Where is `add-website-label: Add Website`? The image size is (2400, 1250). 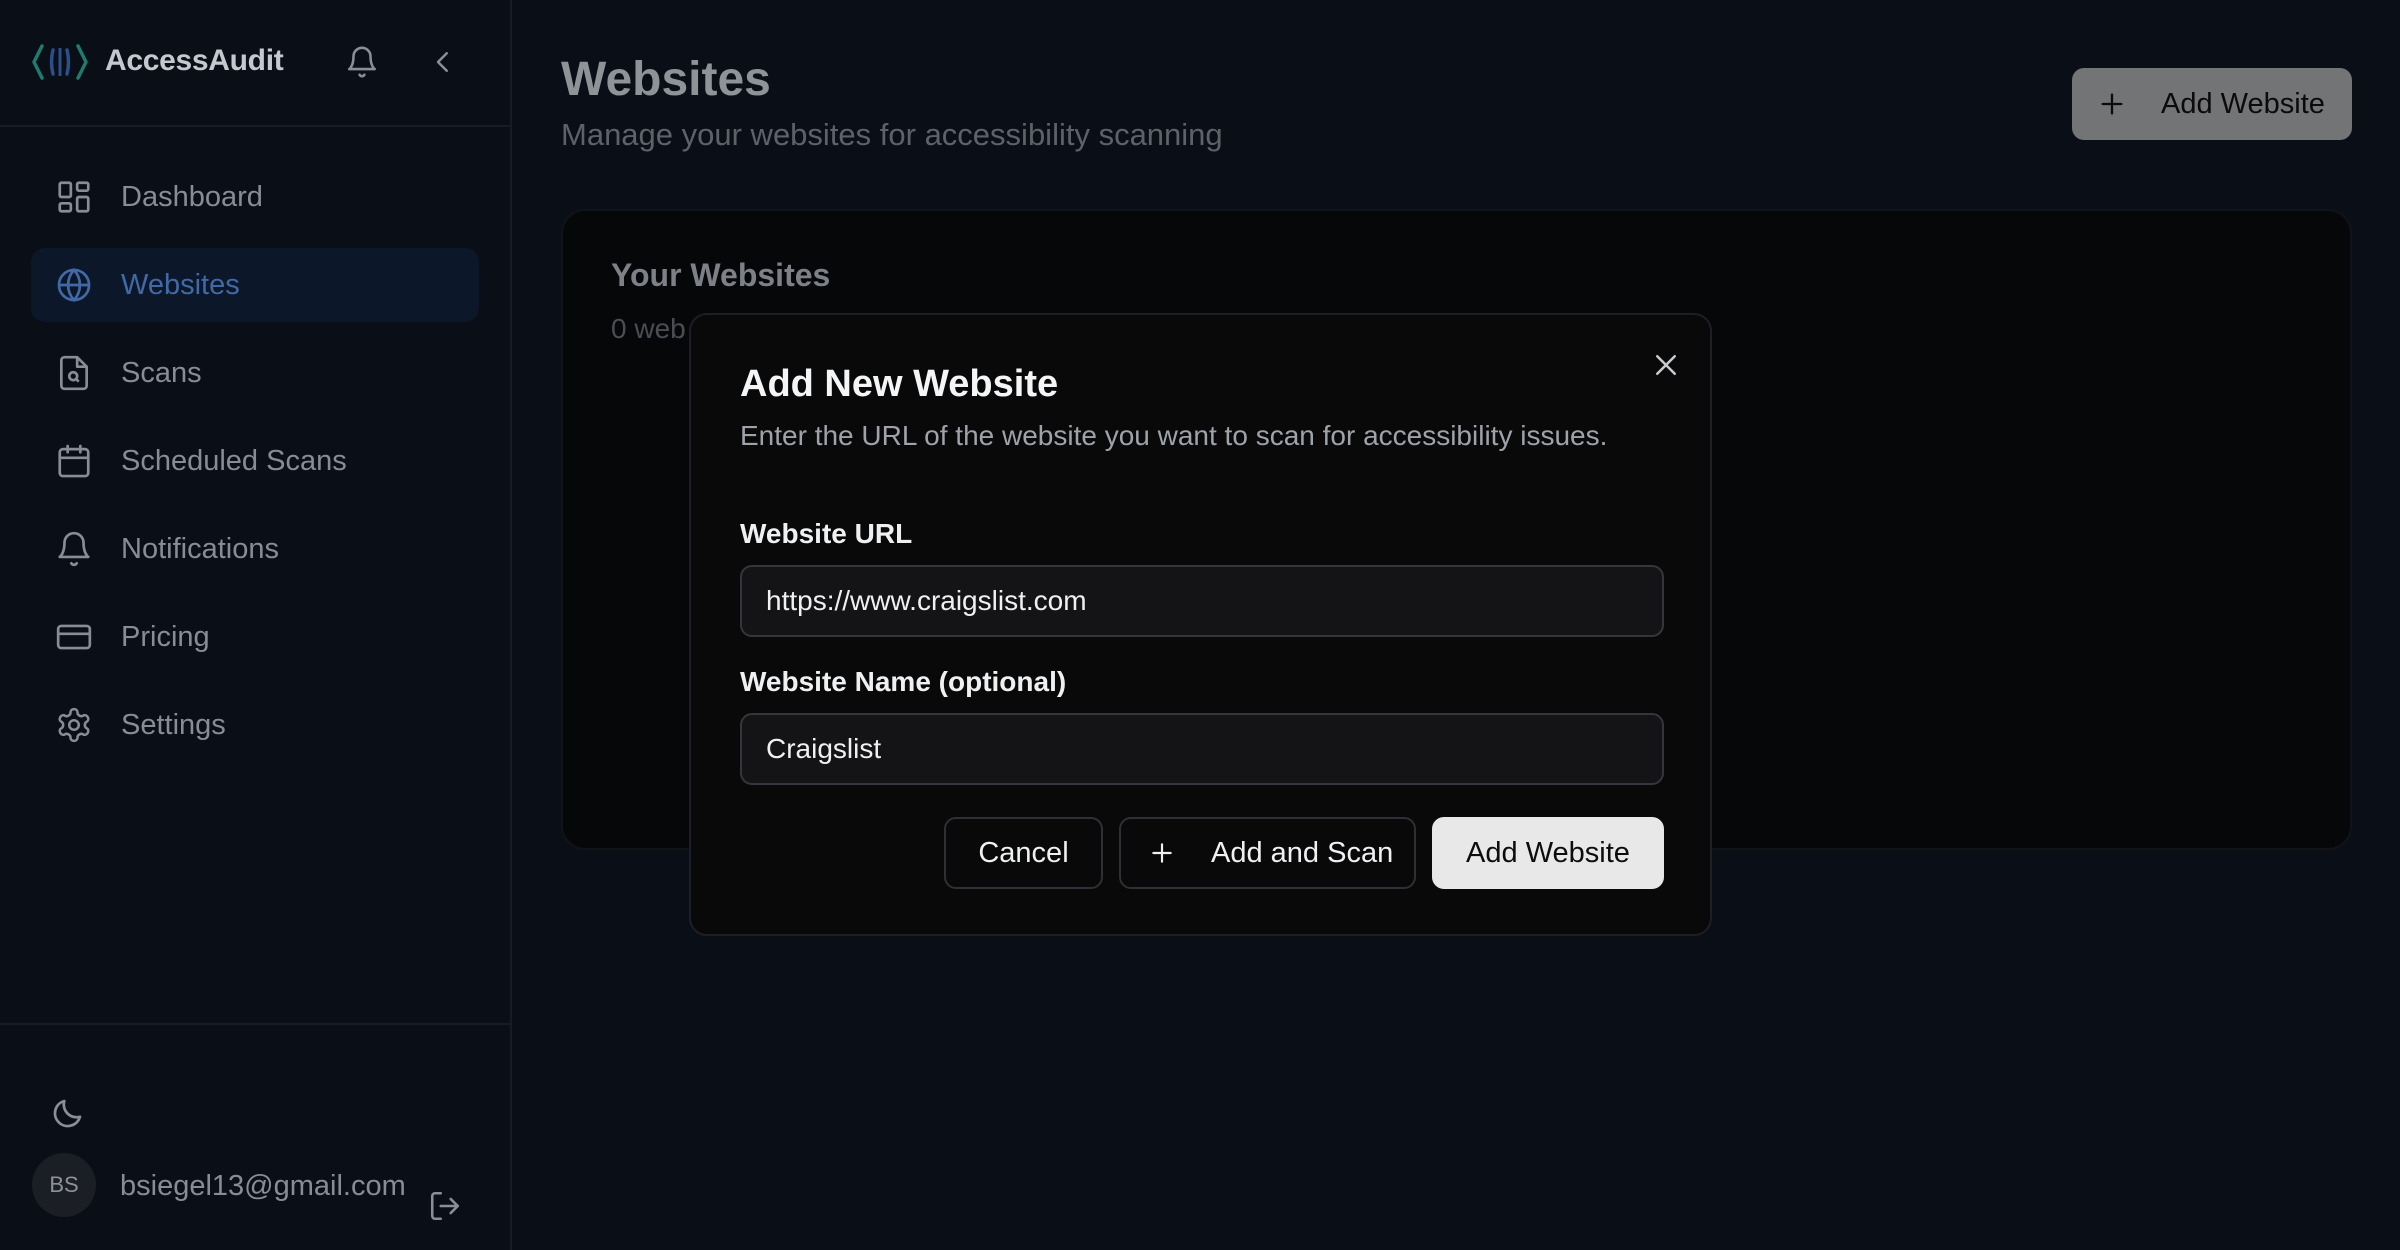
add-website-label: Add Website is located at coordinates (2243, 103).